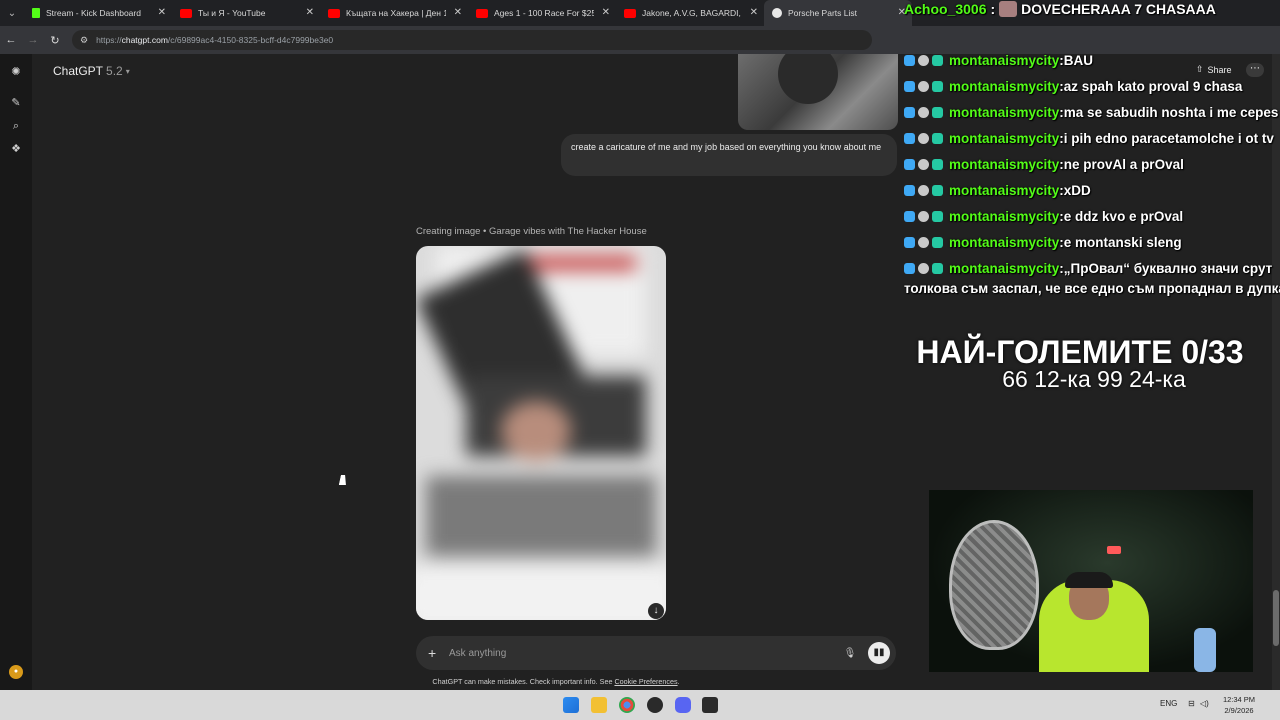 This screenshot has height=720, width=1280. What do you see at coordinates (1205, 650) in the screenshot?
I see `water-bottle` at bounding box center [1205, 650].